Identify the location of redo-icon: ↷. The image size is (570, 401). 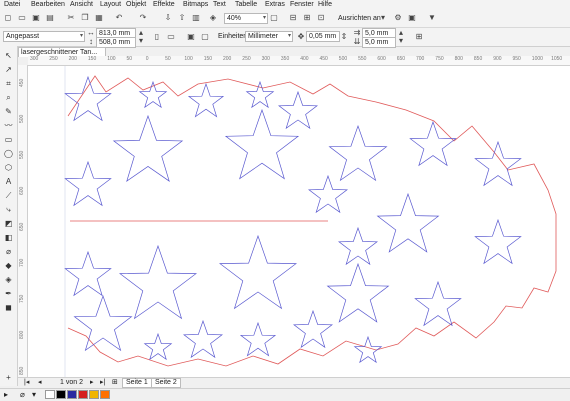
(143, 18).